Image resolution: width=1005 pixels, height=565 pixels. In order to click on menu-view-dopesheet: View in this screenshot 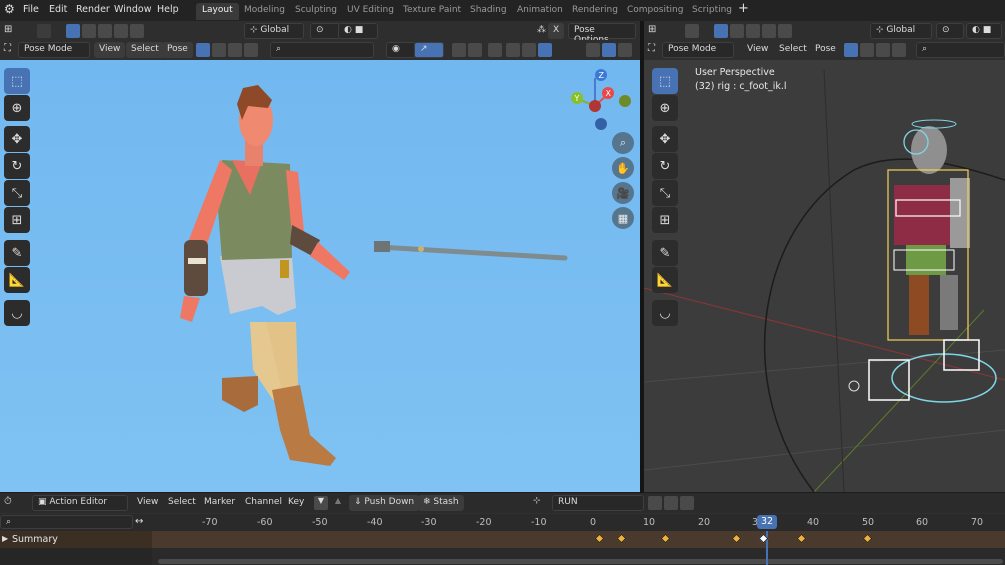, I will do `click(147, 503)`.